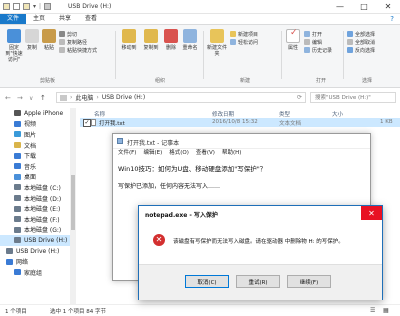  I want to click on sidebar-item: 网络, so click(38, 261).